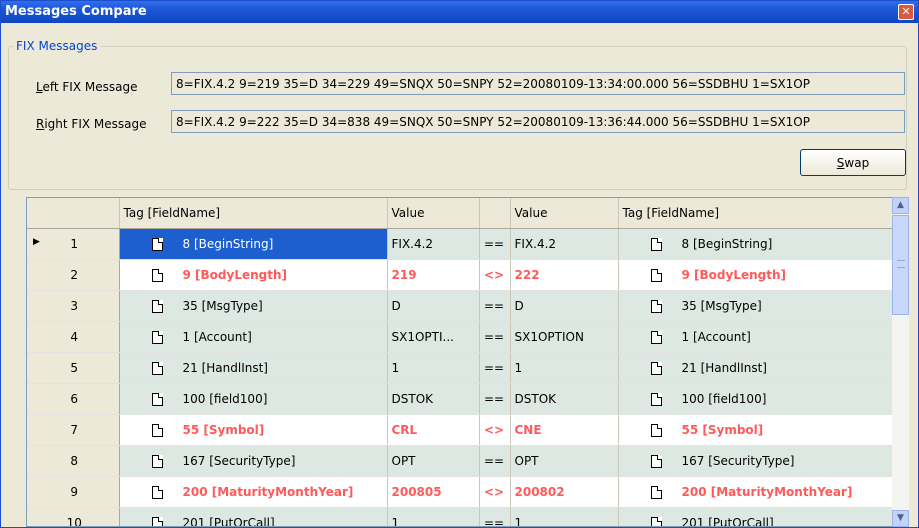 The image size is (919, 528). What do you see at coordinates (253, 275) in the screenshot?
I see `left-tag-cell: 9 [BodyLength]` at bounding box center [253, 275].